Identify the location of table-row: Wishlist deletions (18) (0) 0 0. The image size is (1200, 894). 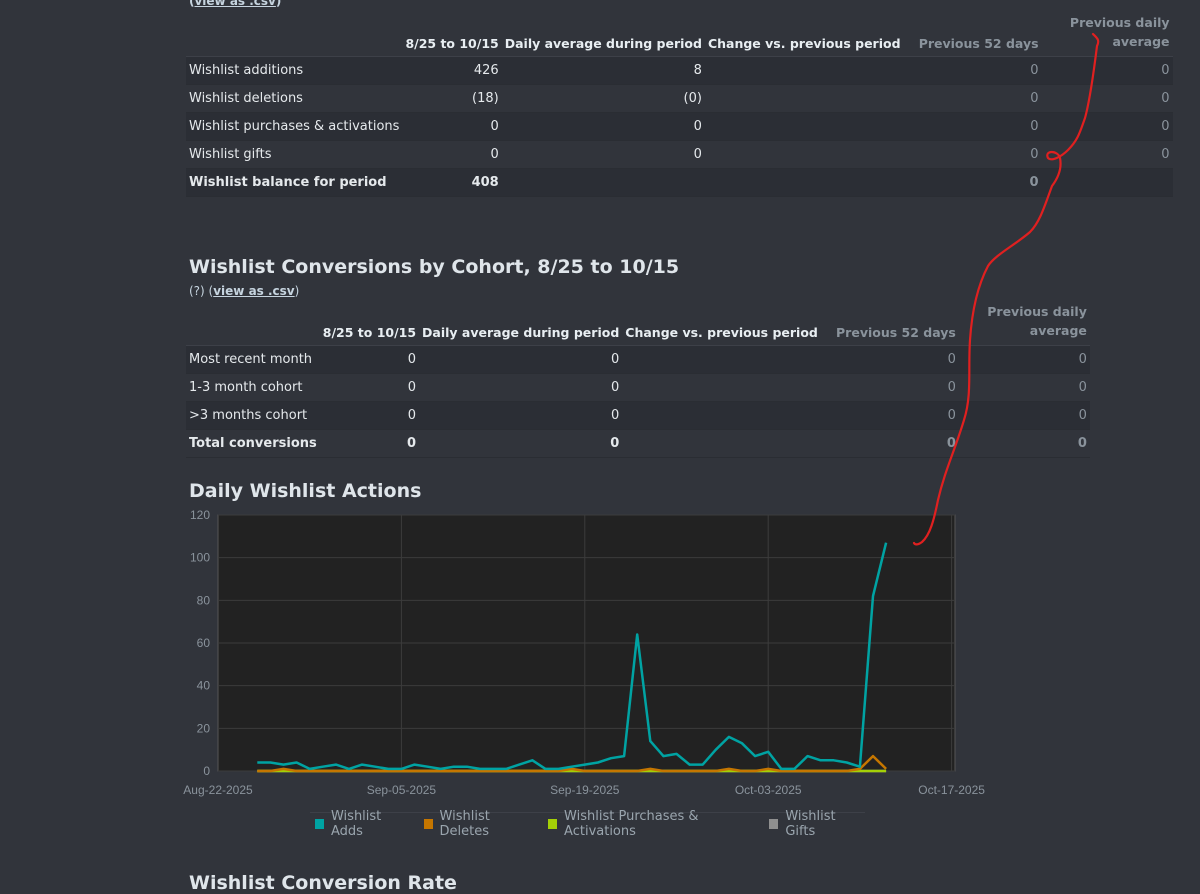
(679, 98).